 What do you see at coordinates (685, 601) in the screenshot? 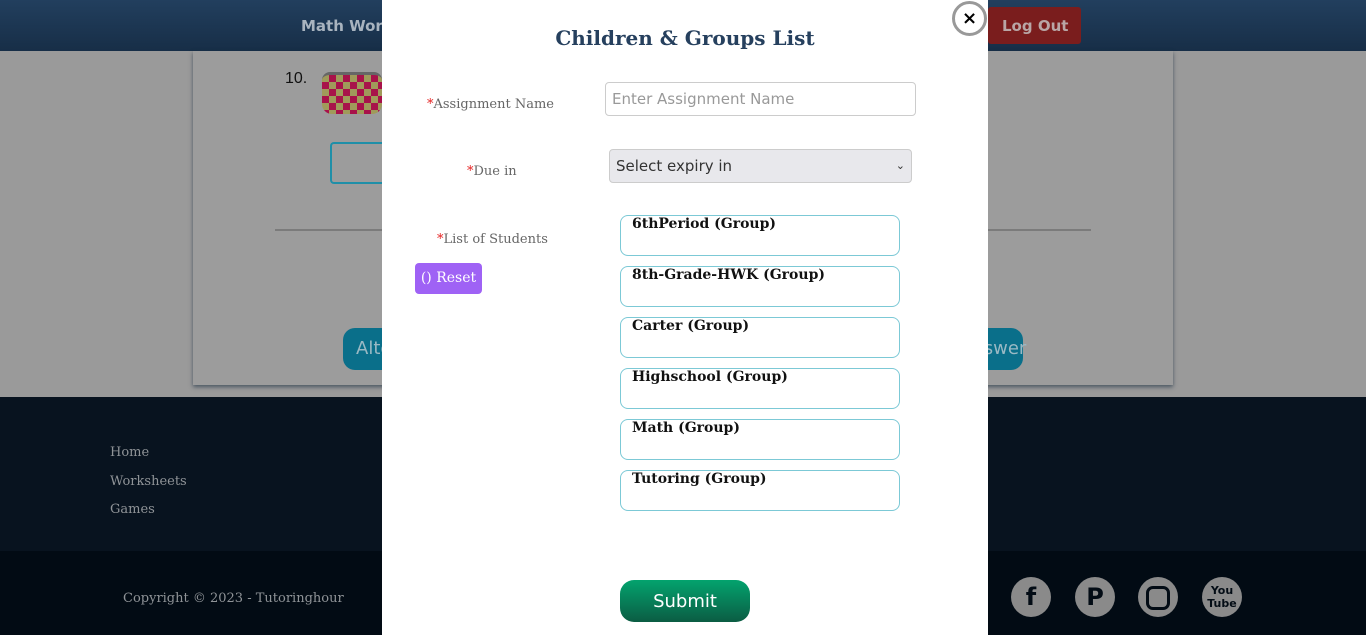
I see `submit-button: Submit` at bounding box center [685, 601].